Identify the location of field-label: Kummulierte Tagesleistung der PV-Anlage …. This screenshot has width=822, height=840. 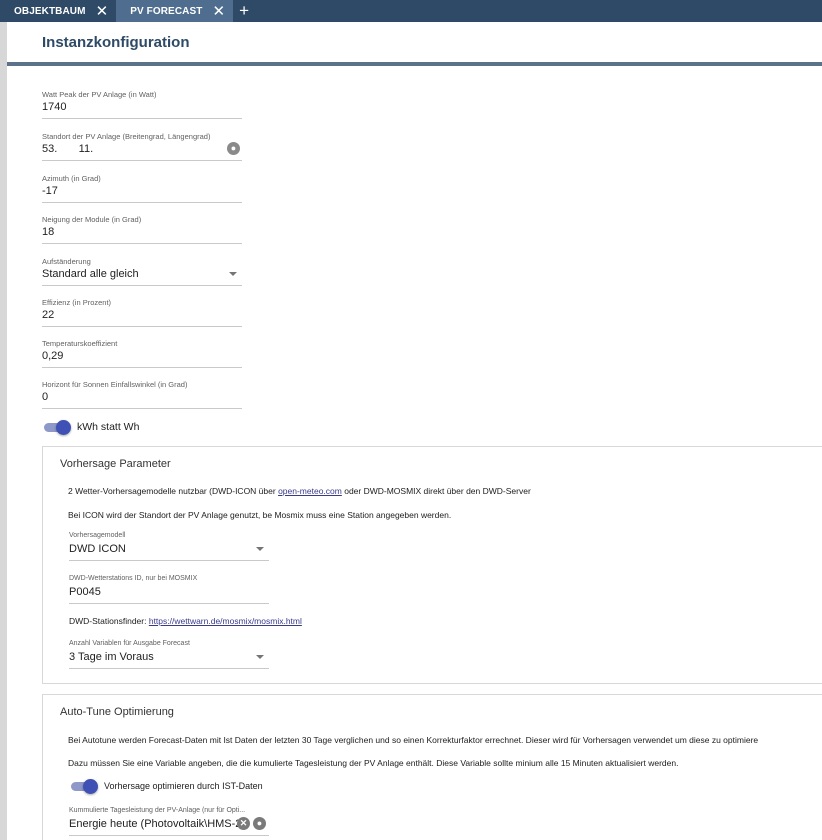
(157, 810).